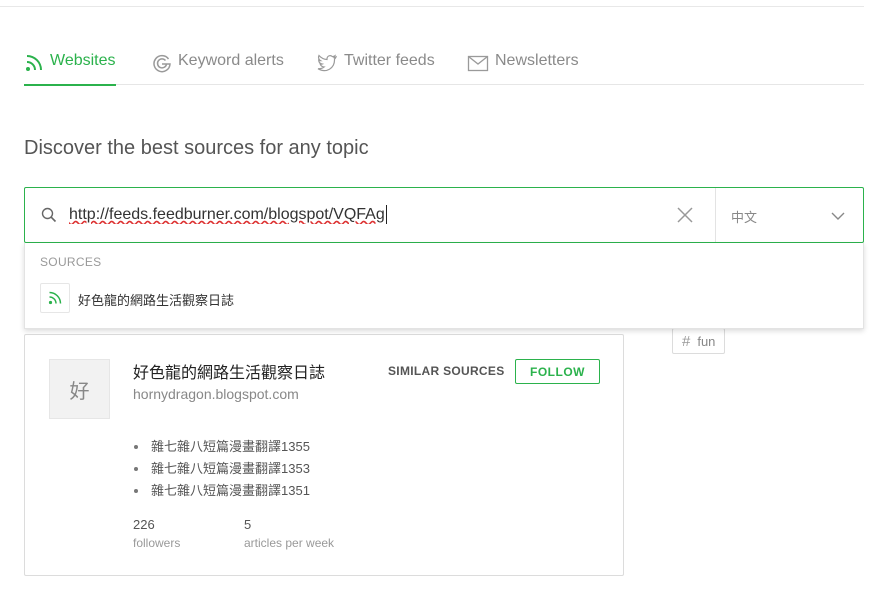 This screenshot has width=880, height=590. I want to click on search-box: 中文, so click(444, 215).